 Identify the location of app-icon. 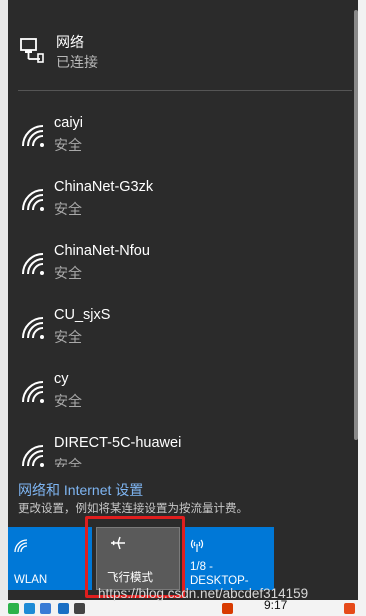
(63, 608).